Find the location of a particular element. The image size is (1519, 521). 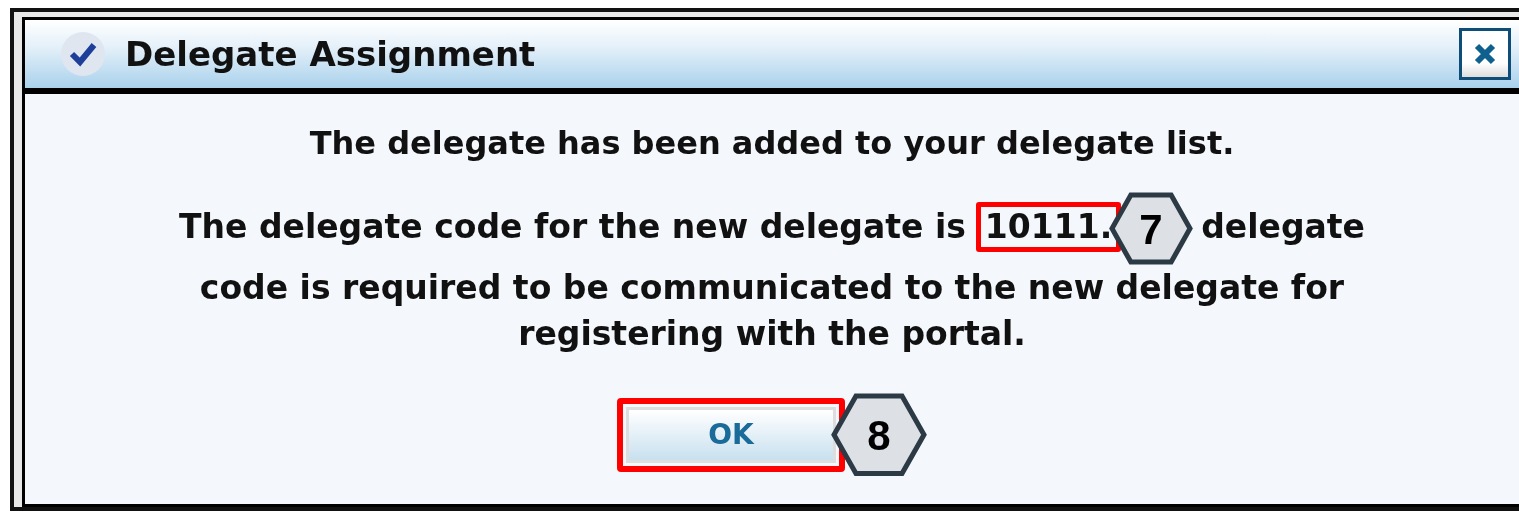

ok-button: OK is located at coordinates (731, 434).